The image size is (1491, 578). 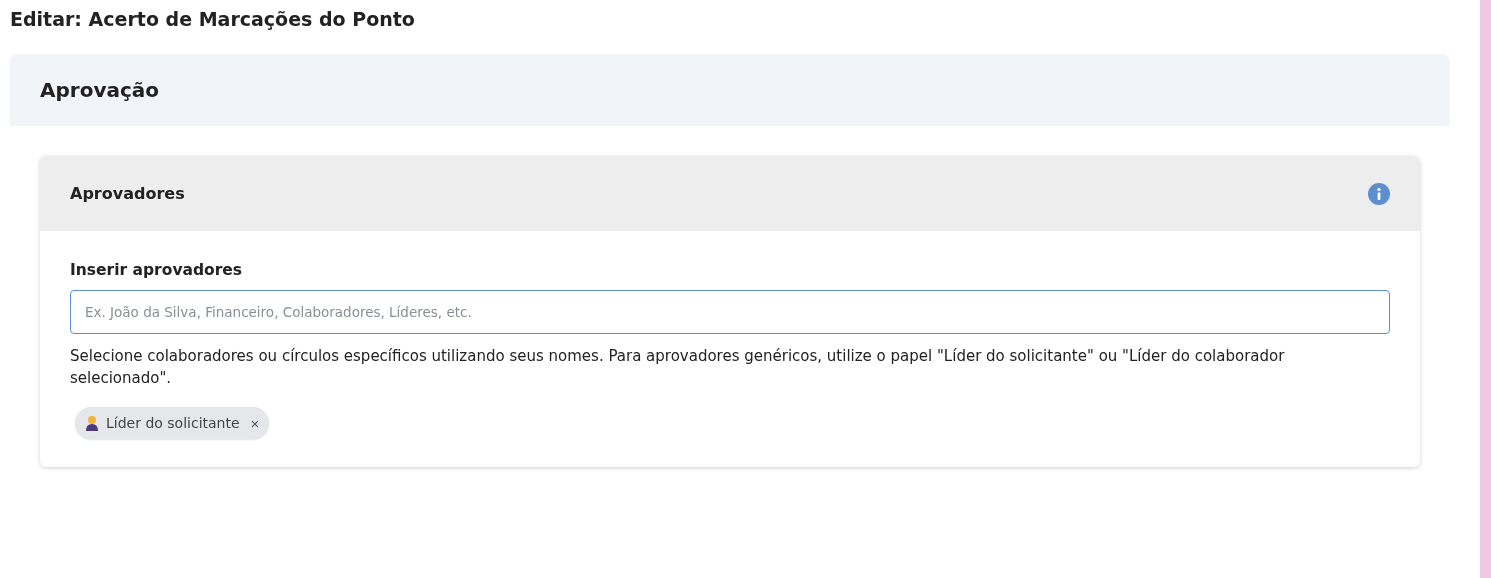 I want to click on card-title: Aprovadores, so click(x=127, y=193).